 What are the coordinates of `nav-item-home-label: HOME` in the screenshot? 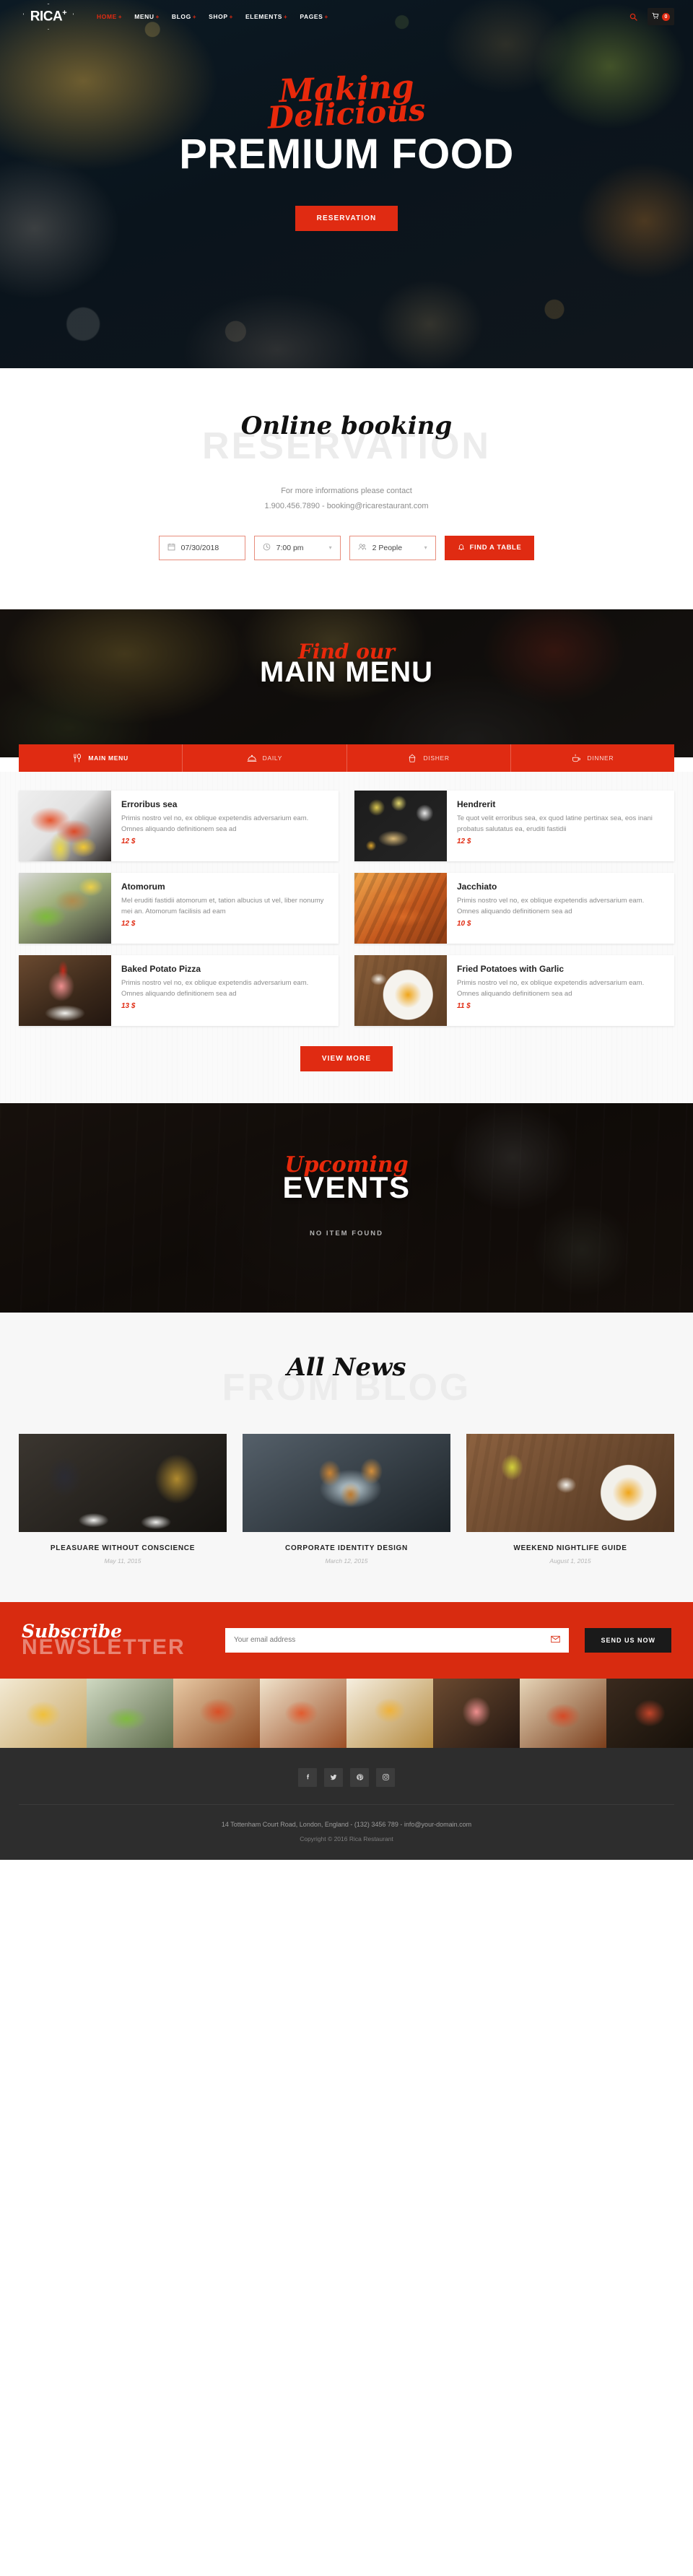 It's located at (107, 16).